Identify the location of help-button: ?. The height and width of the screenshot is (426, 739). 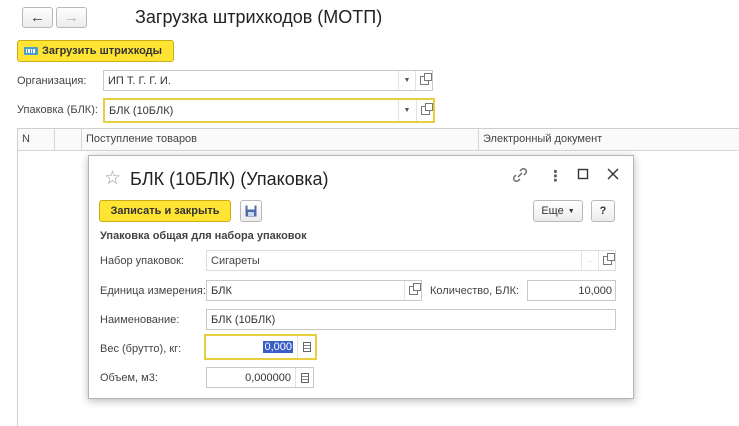
(603, 211).